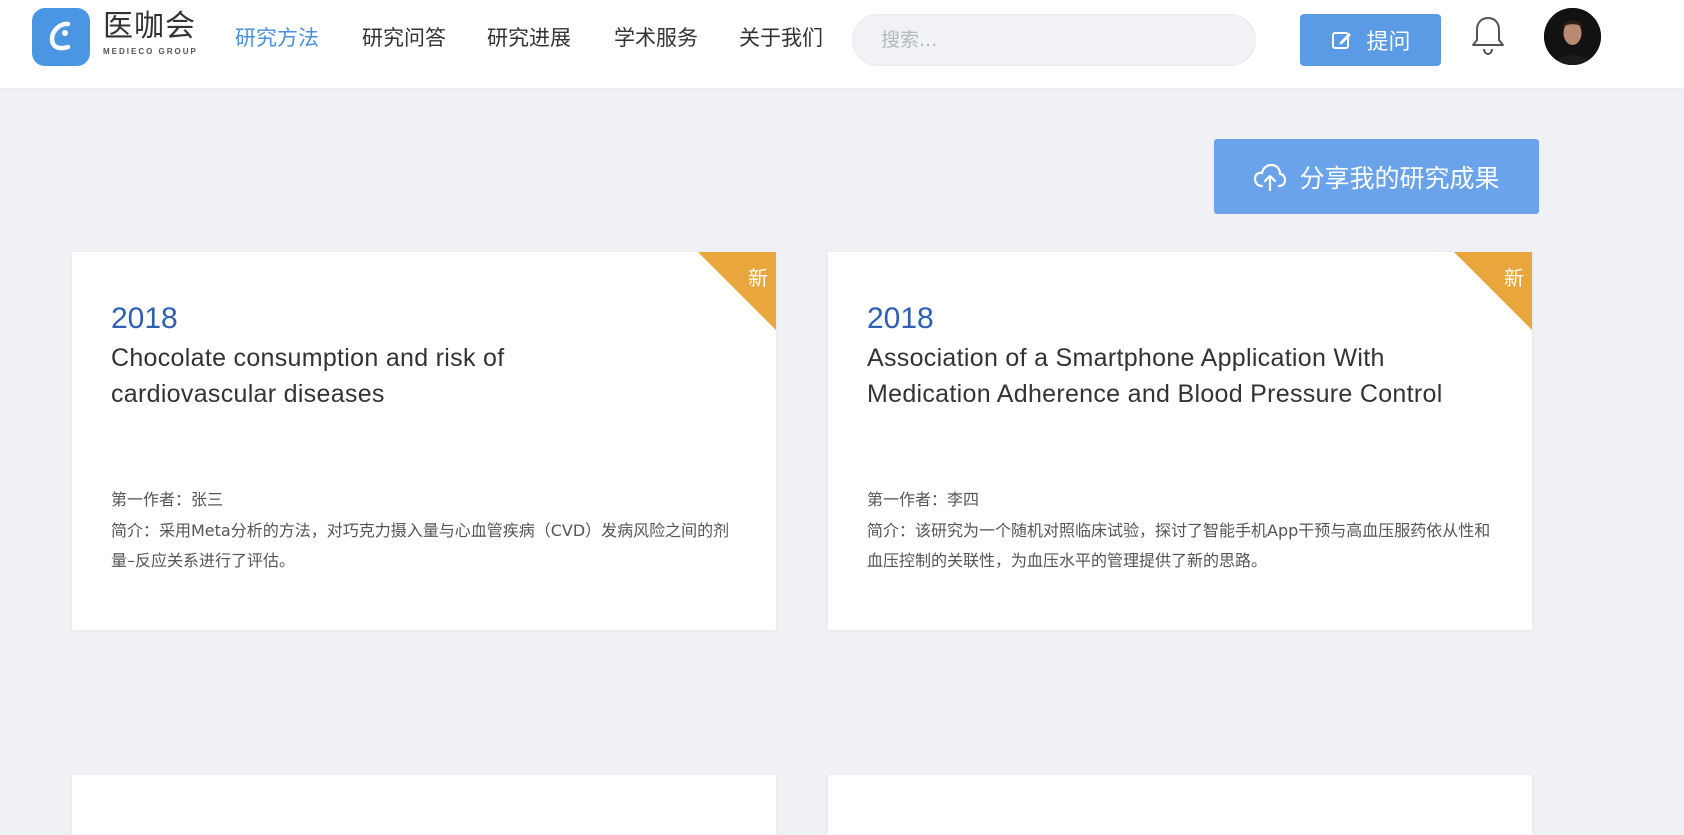  I want to click on search-input, so click(1054, 40).